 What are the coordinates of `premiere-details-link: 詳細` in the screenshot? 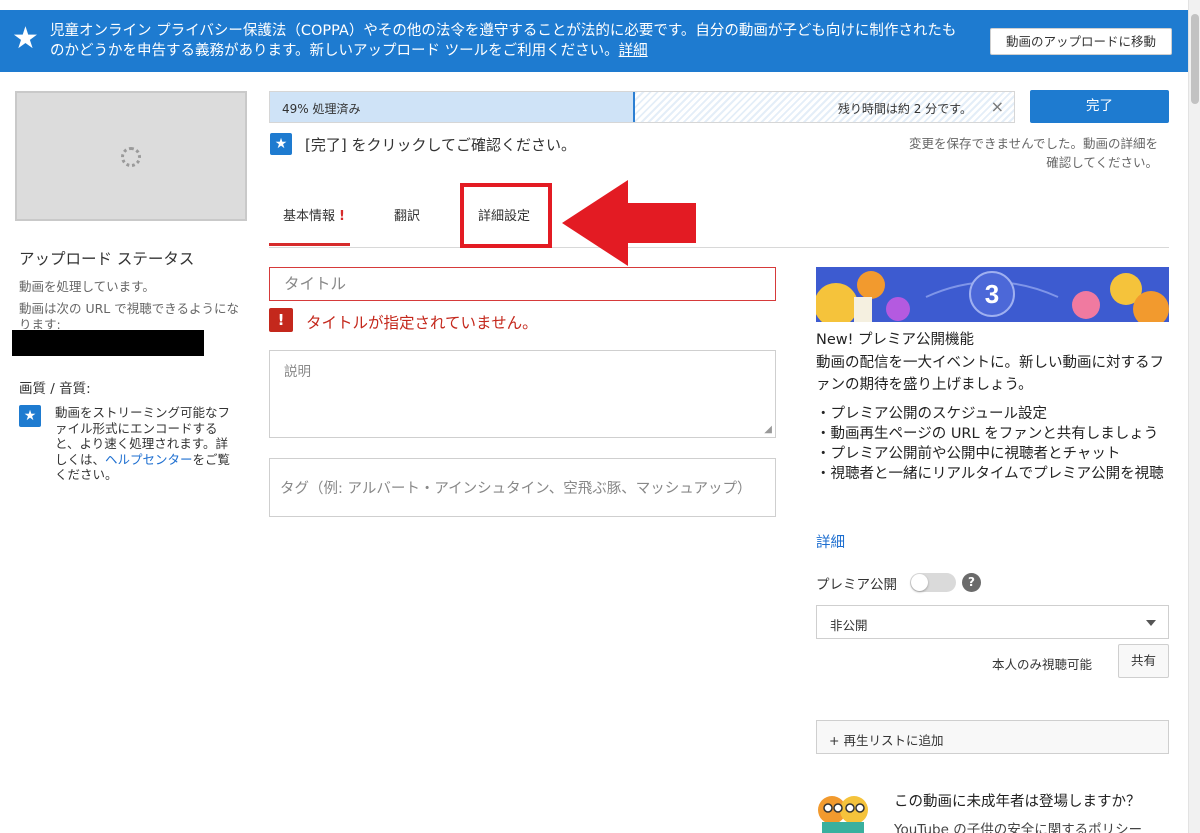 It's located at (830, 541).